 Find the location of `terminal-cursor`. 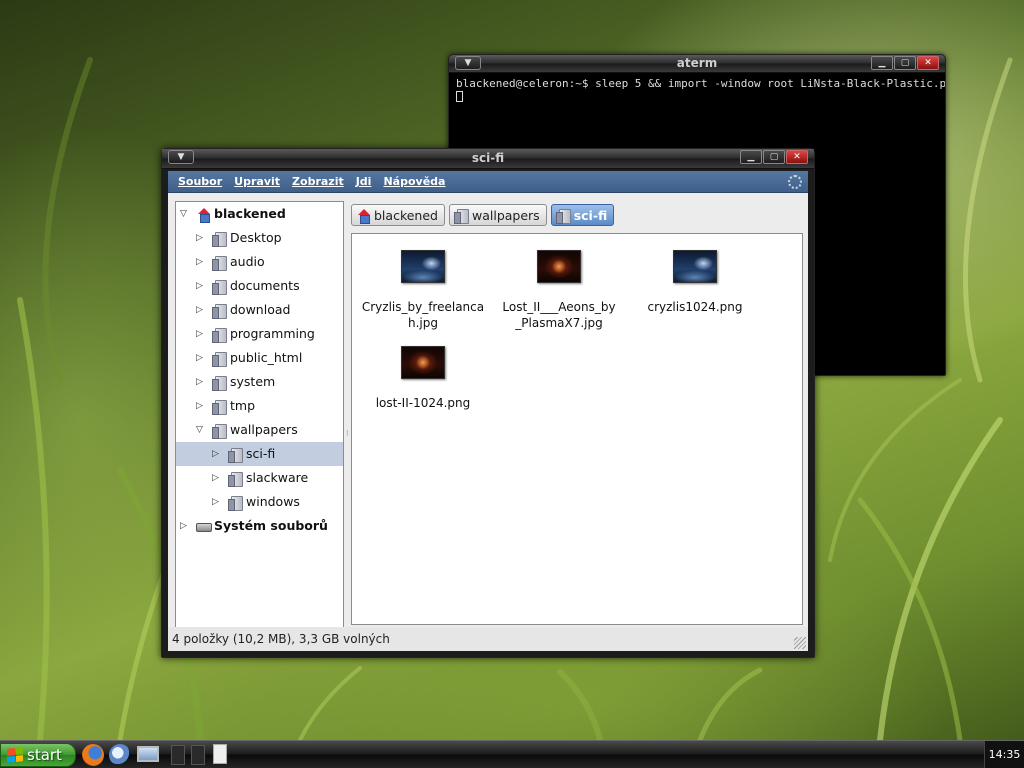

terminal-cursor is located at coordinates (459, 96).